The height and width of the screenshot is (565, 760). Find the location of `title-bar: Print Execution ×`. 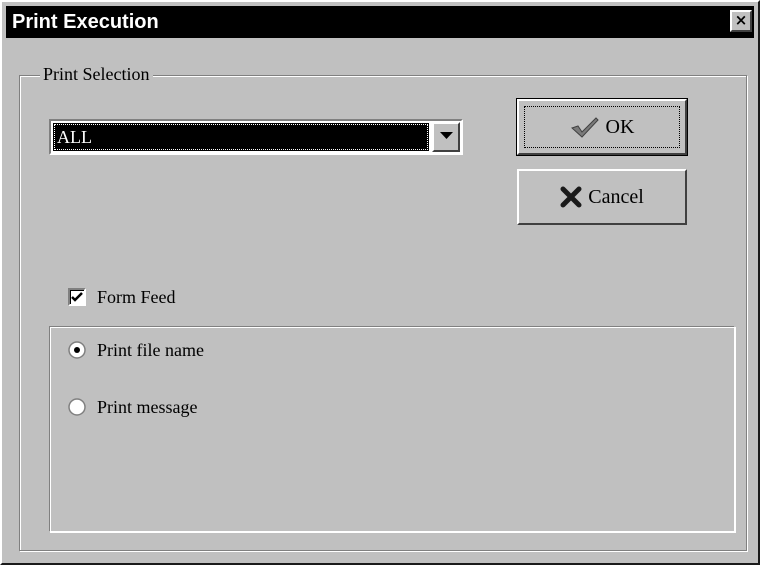

title-bar: Print Execution × is located at coordinates (380, 22).